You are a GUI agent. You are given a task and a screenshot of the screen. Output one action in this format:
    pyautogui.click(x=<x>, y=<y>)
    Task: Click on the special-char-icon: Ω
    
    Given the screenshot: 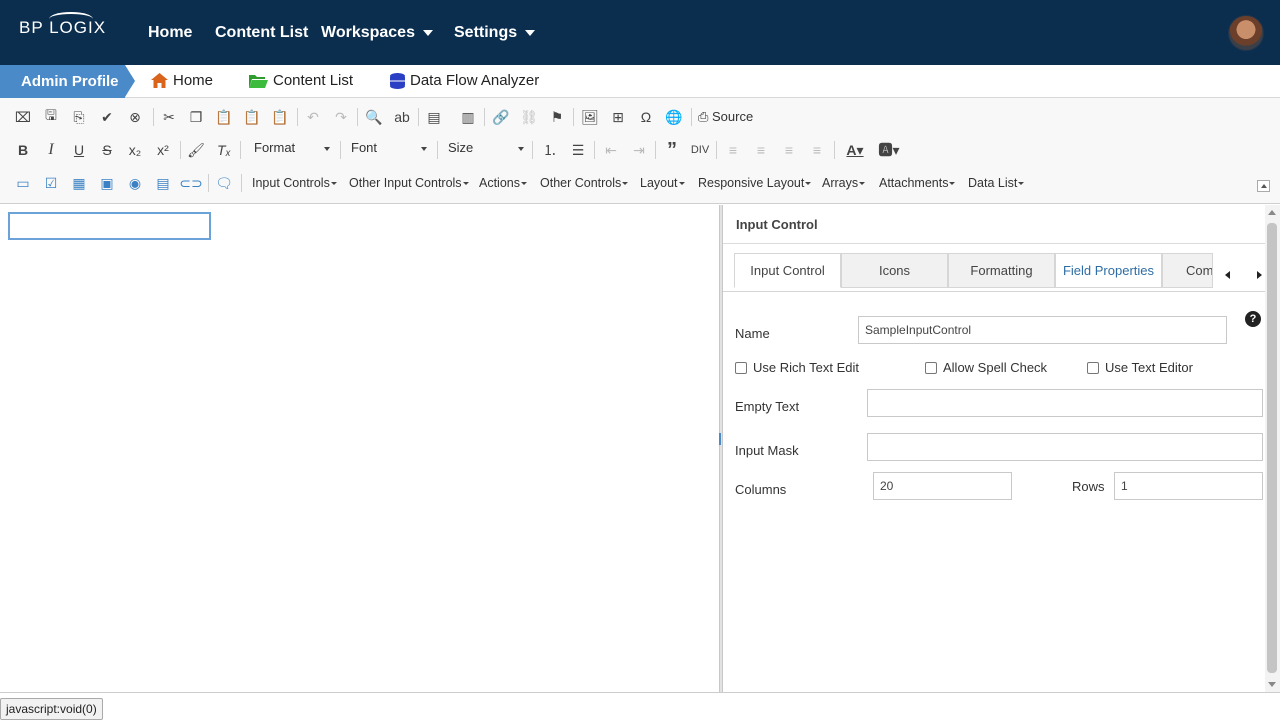 What is the action you would take?
    pyautogui.click(x=646, y=117)
    